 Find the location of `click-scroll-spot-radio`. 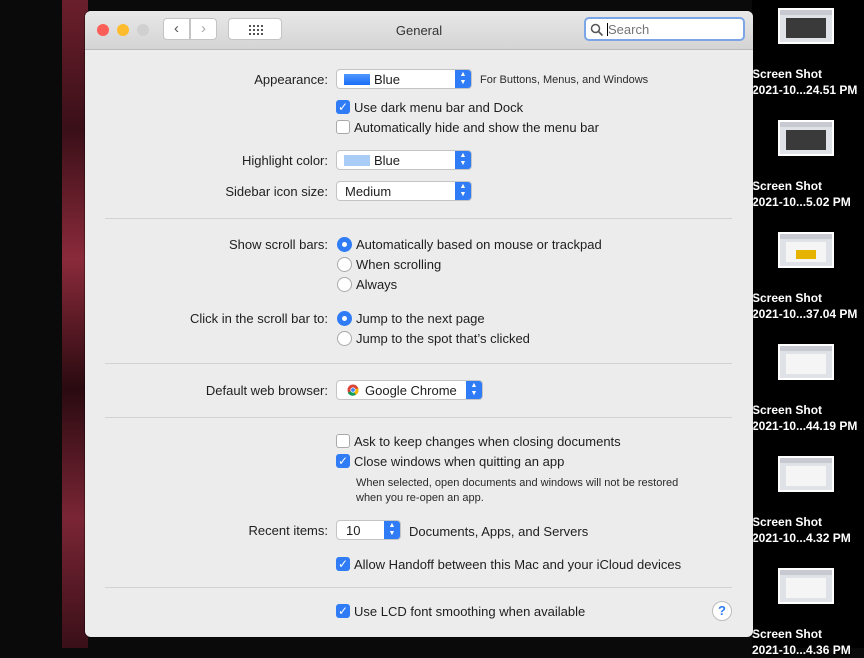

click-scroll-spot-radio is located at coordinates (344, 338).